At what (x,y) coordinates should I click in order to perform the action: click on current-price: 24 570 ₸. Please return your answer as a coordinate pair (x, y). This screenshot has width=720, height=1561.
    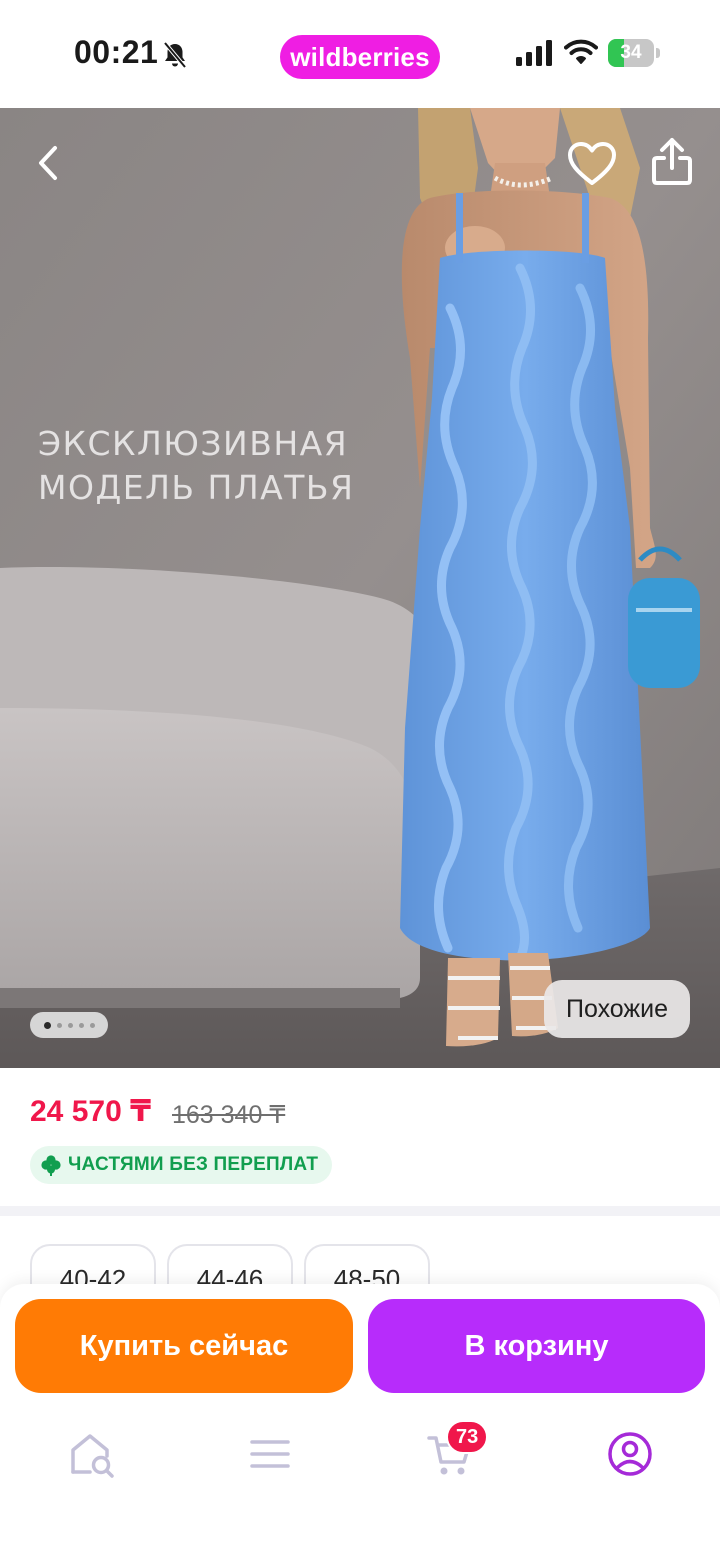
    Looking at the image, I should click on (90, 1111).